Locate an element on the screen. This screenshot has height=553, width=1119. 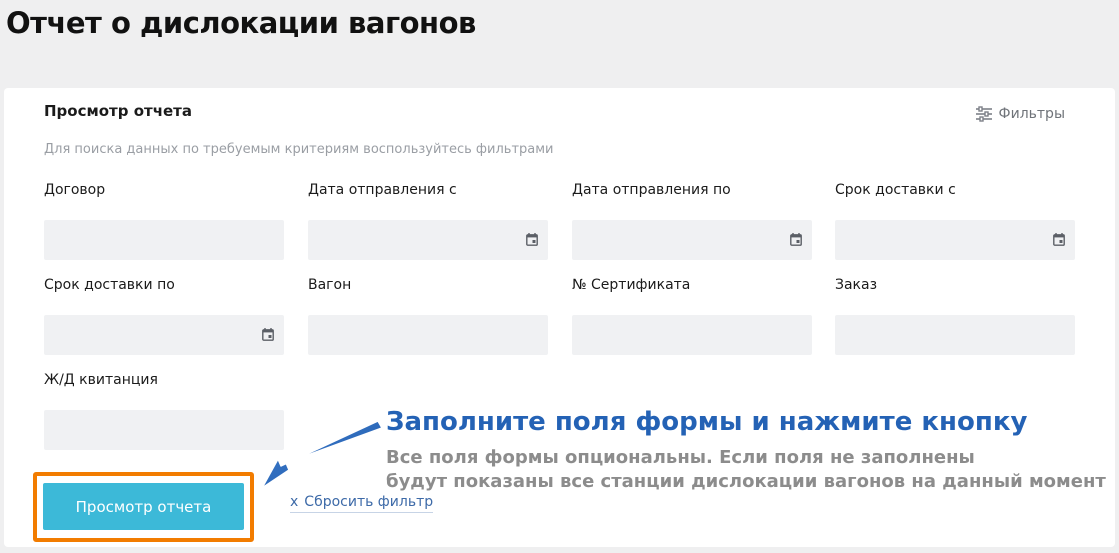
reset-filter-link: x Сбросить фильтр is located at coordinates (362, 503).